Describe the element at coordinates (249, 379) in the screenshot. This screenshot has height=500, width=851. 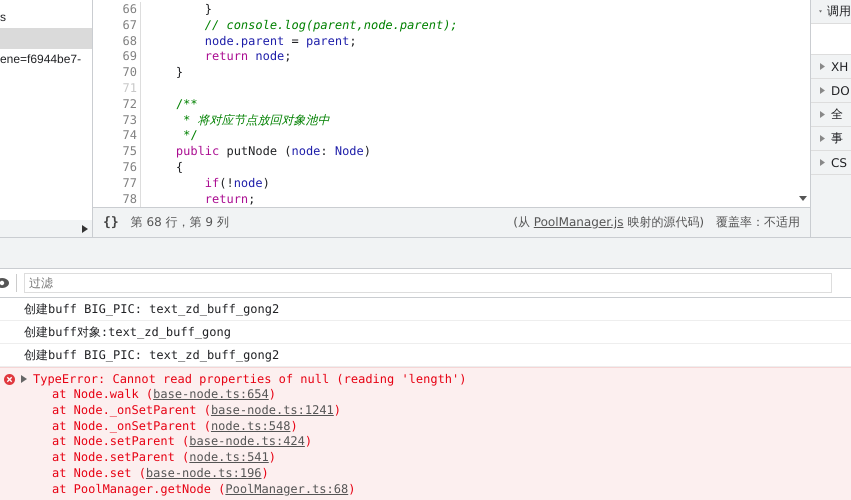
I see `error-text: TypeError: Cannot read properties of null (reading 'length')` at that location.